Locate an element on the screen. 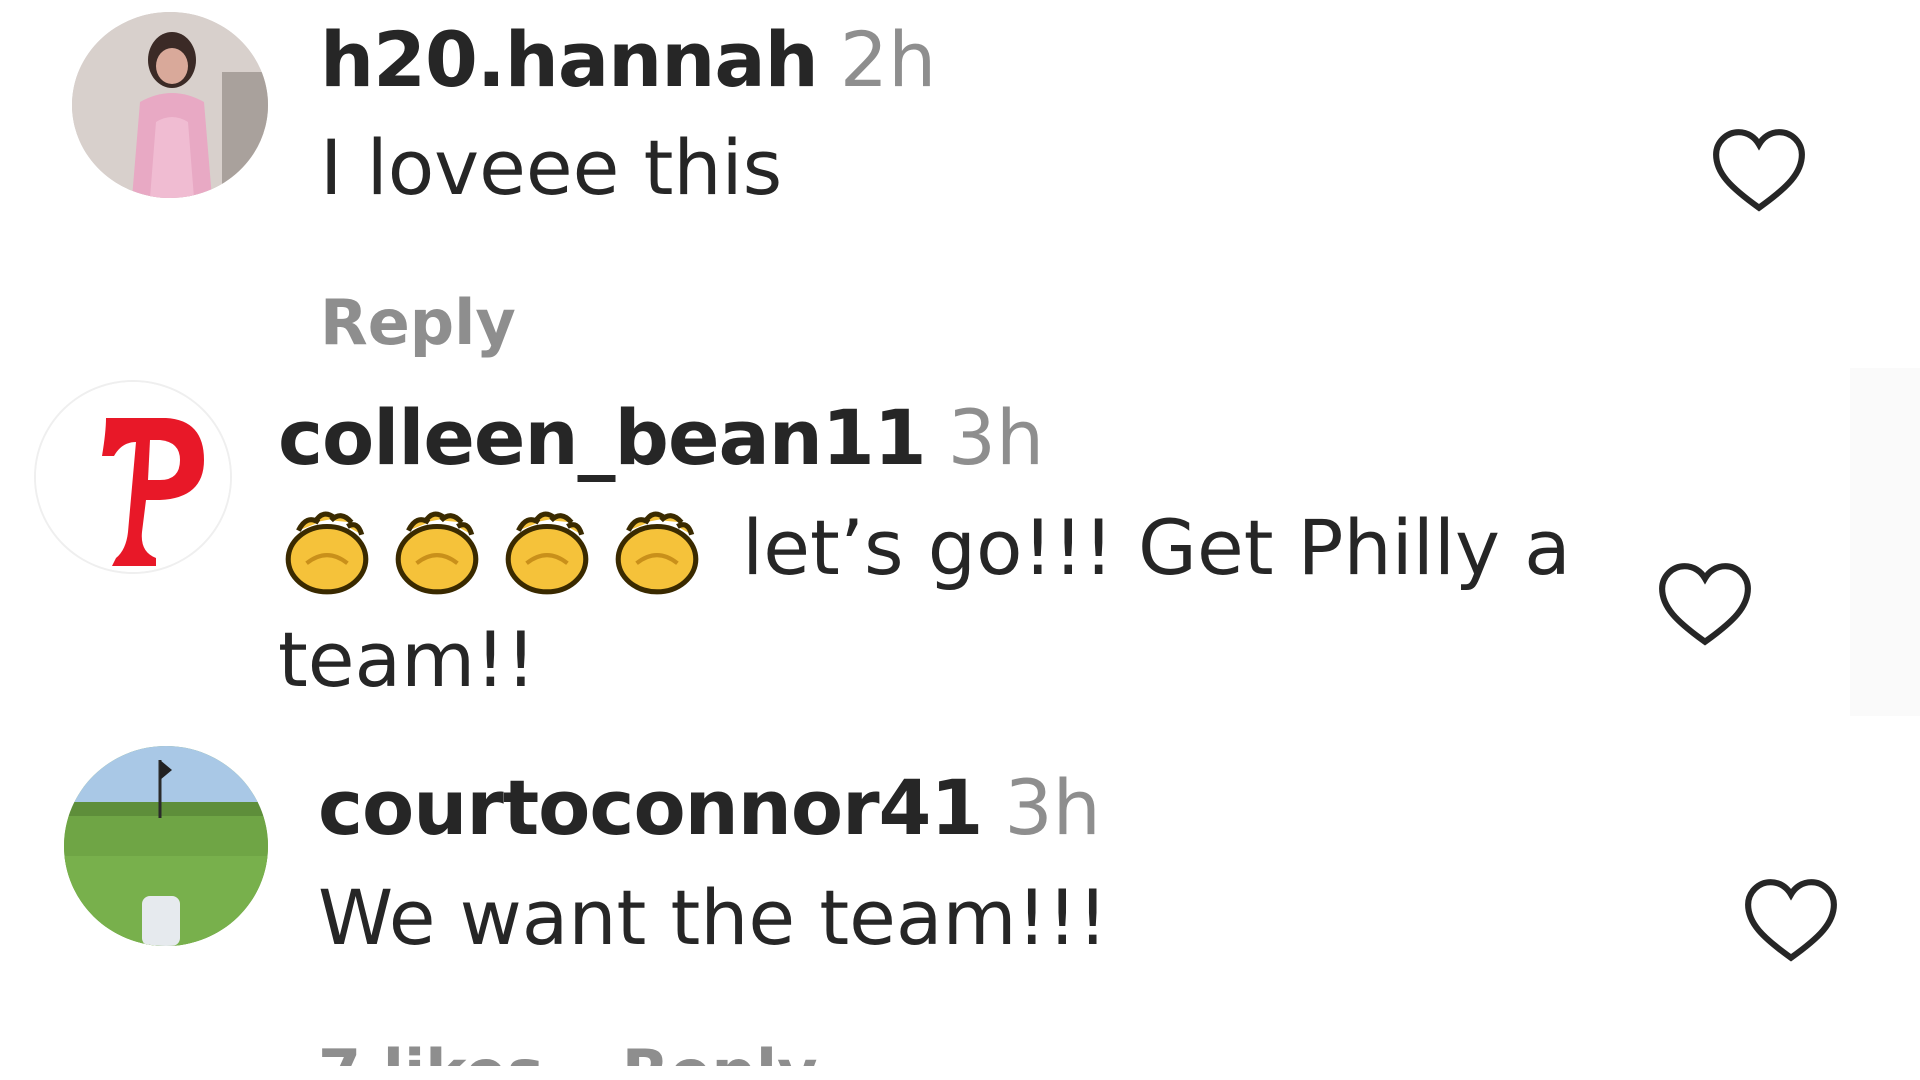 The image size is (1920, 1080). timestamp: 2h is located at coordinates (888, 59).